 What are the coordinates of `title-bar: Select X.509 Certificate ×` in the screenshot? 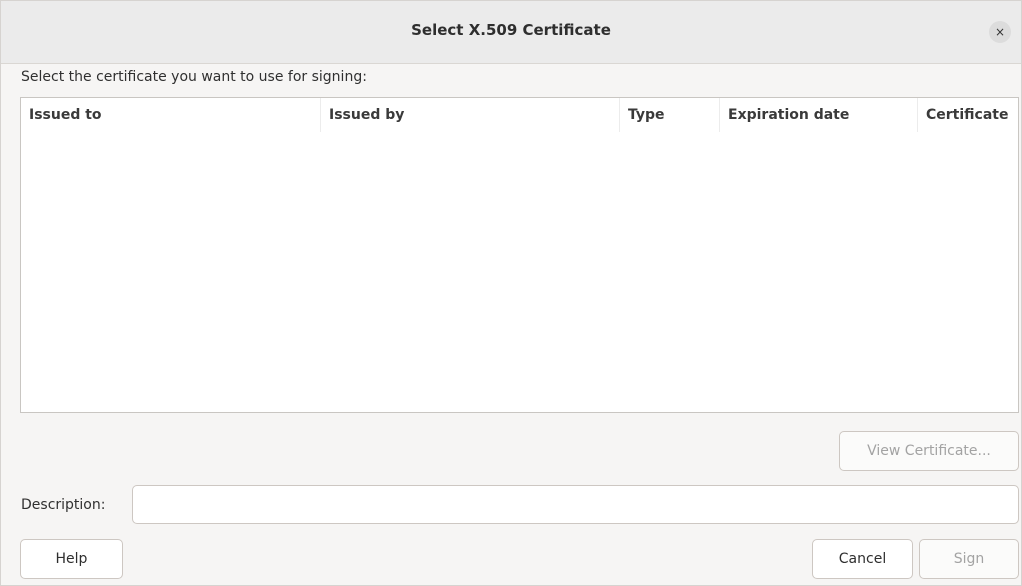 It's located at (511, 32).